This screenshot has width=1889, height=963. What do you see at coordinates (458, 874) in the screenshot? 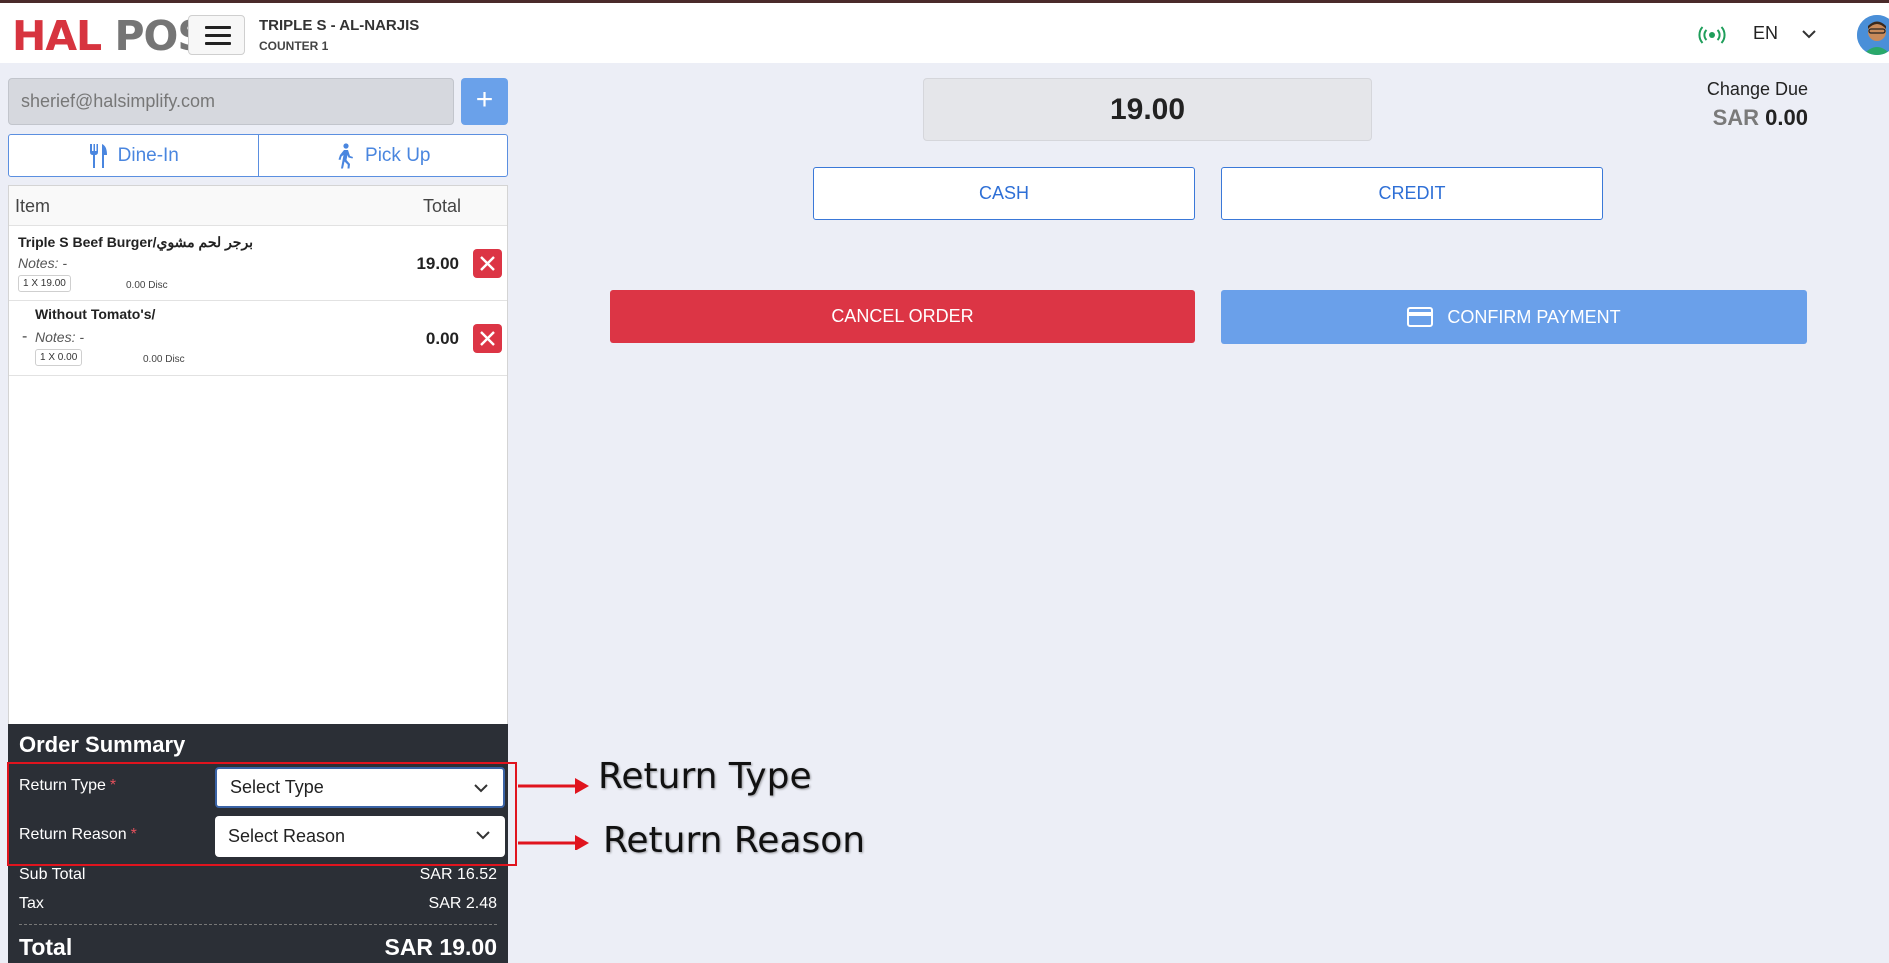
I see `subtotal-value: SAR 16.52` at bounding box center [458, 874].